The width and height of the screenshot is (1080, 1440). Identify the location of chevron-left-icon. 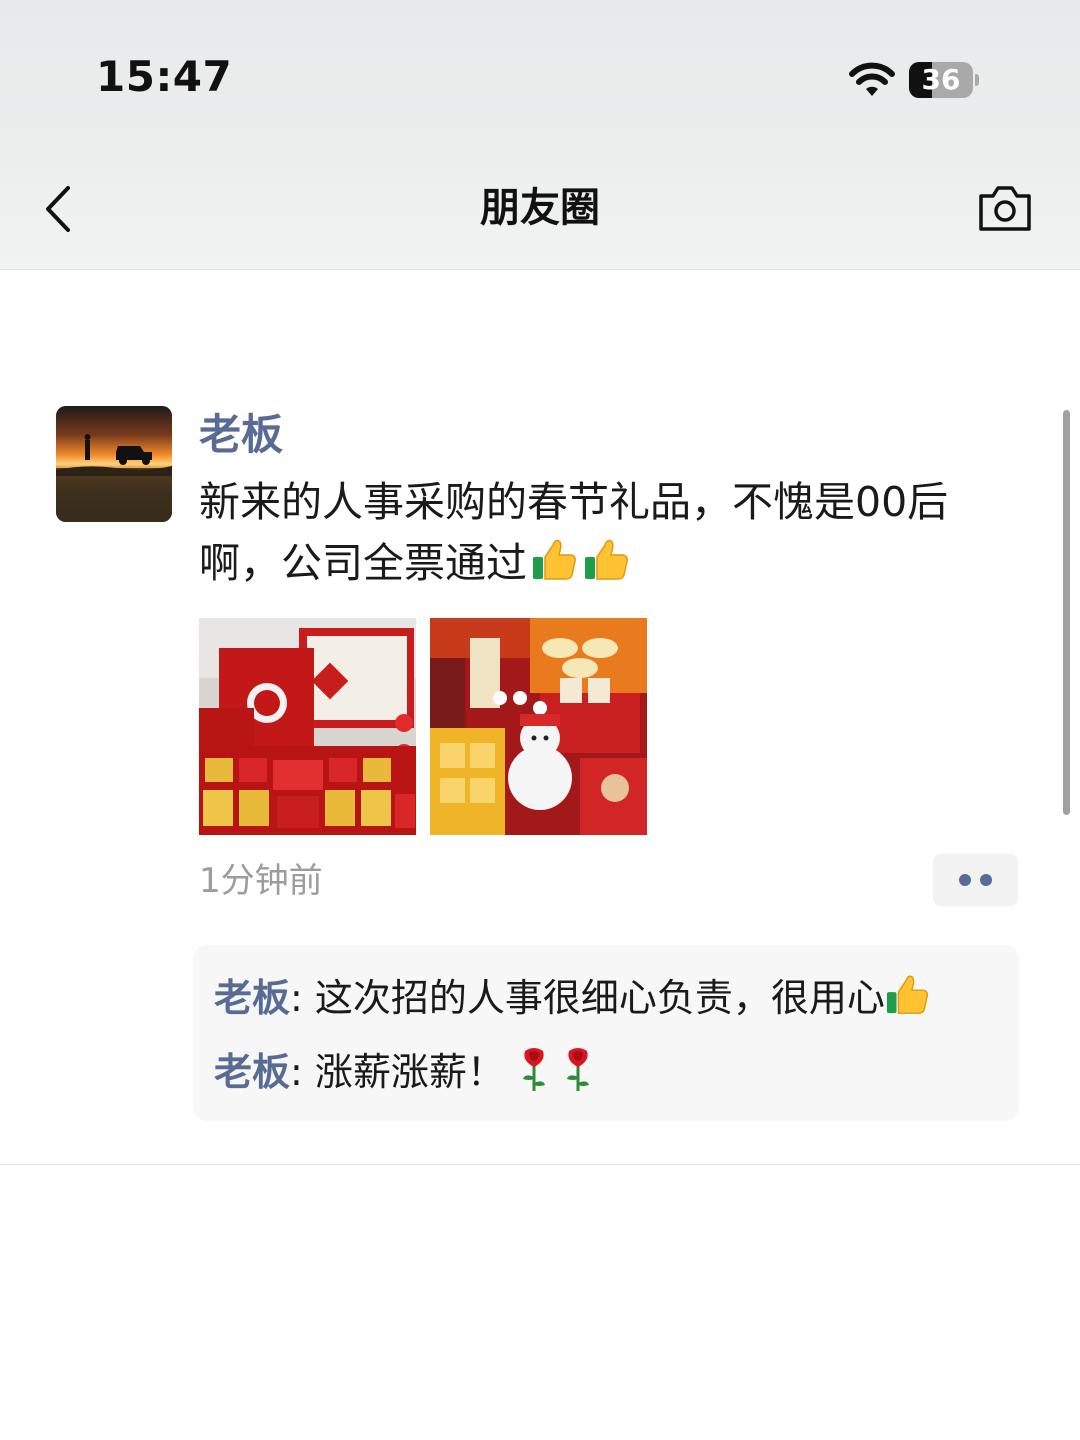
(58, 209).